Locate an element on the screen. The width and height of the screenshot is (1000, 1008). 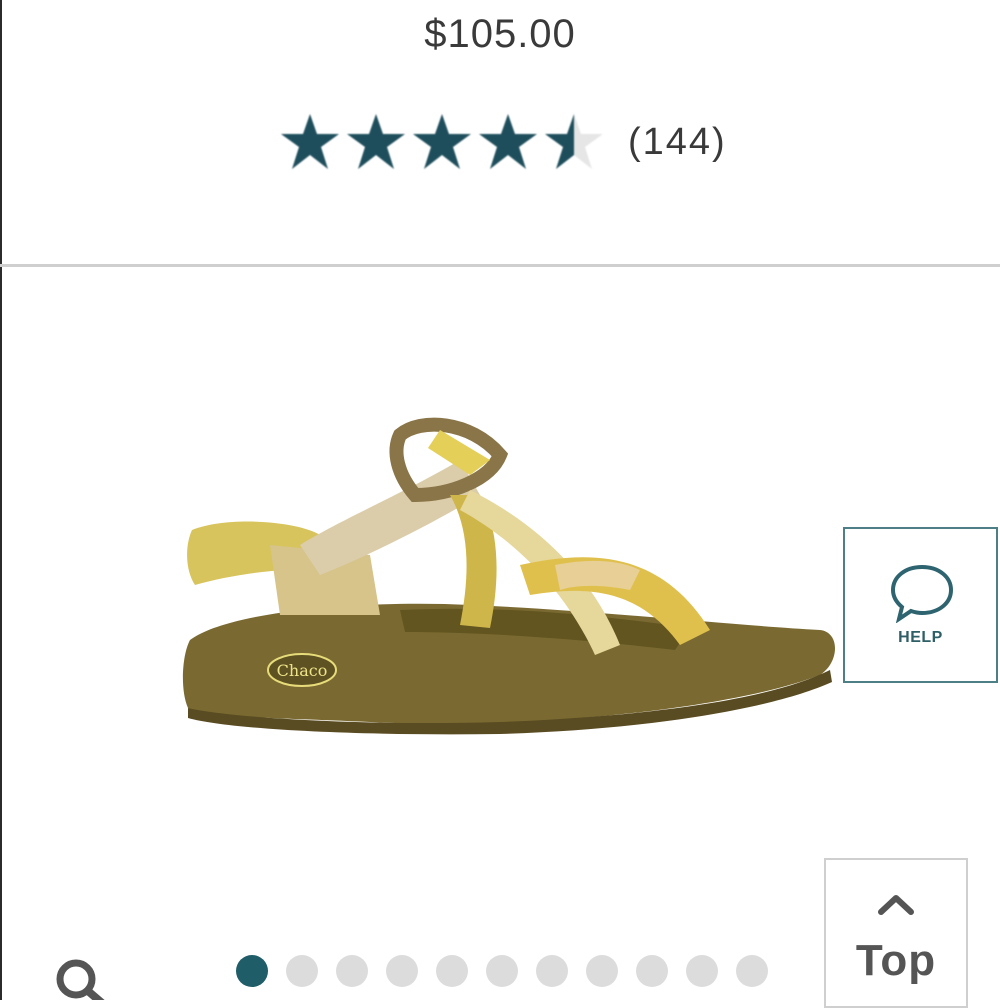
chat-bubble-icon is located at coordinates (922, 593).